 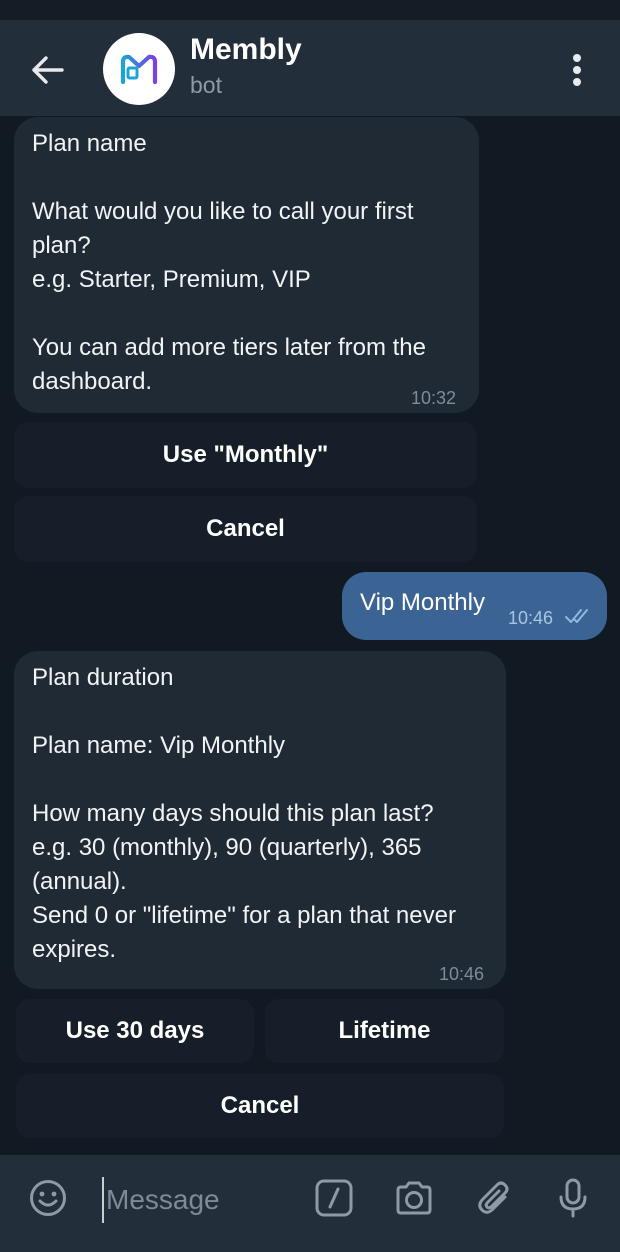 I want to click on message-input, so click(x=197, y=1200).